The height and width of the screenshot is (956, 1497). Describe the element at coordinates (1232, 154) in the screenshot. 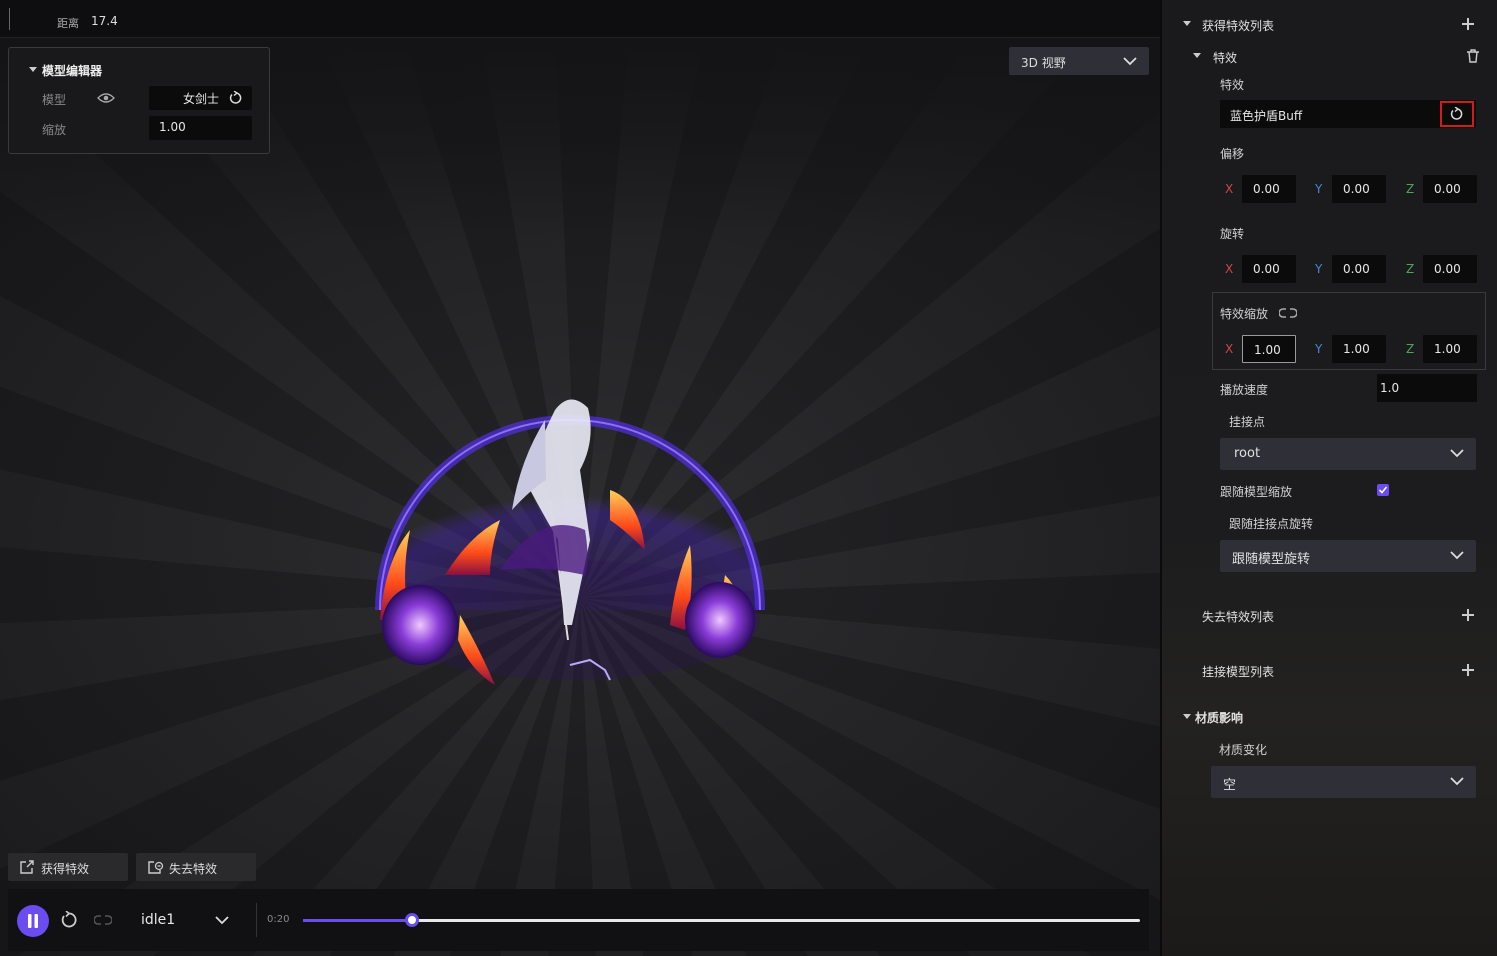

I see `offset-label: 偏移` at that location.